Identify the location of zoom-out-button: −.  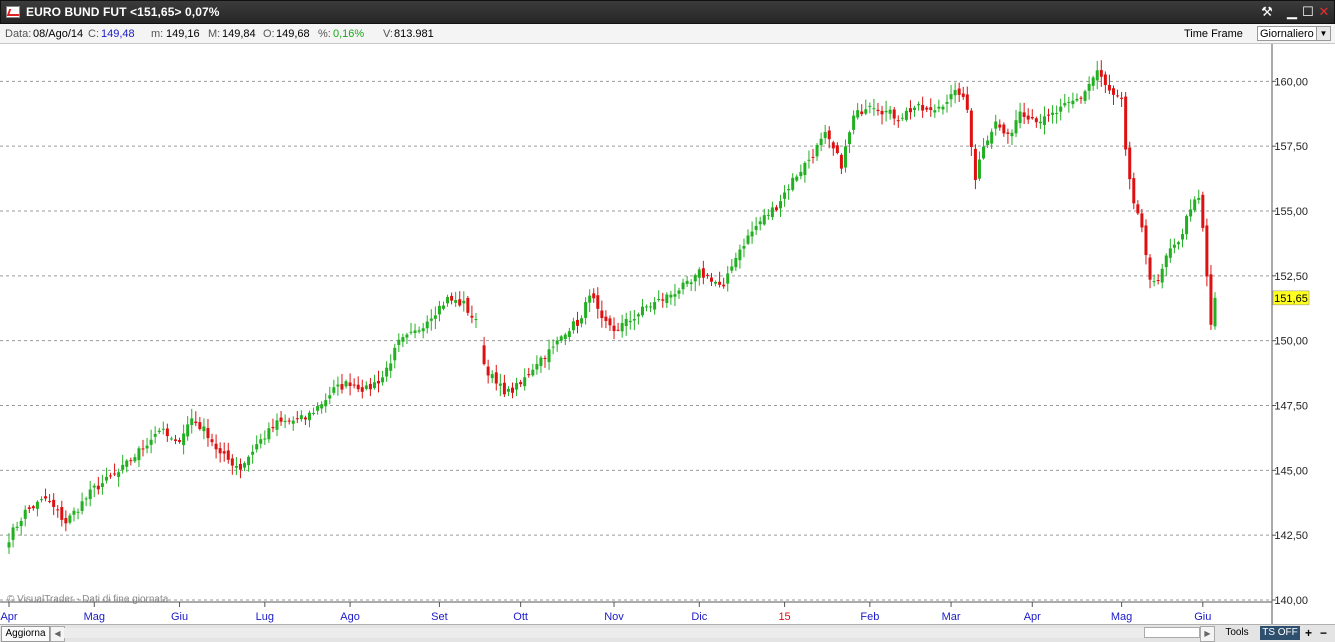
(1323, 633).